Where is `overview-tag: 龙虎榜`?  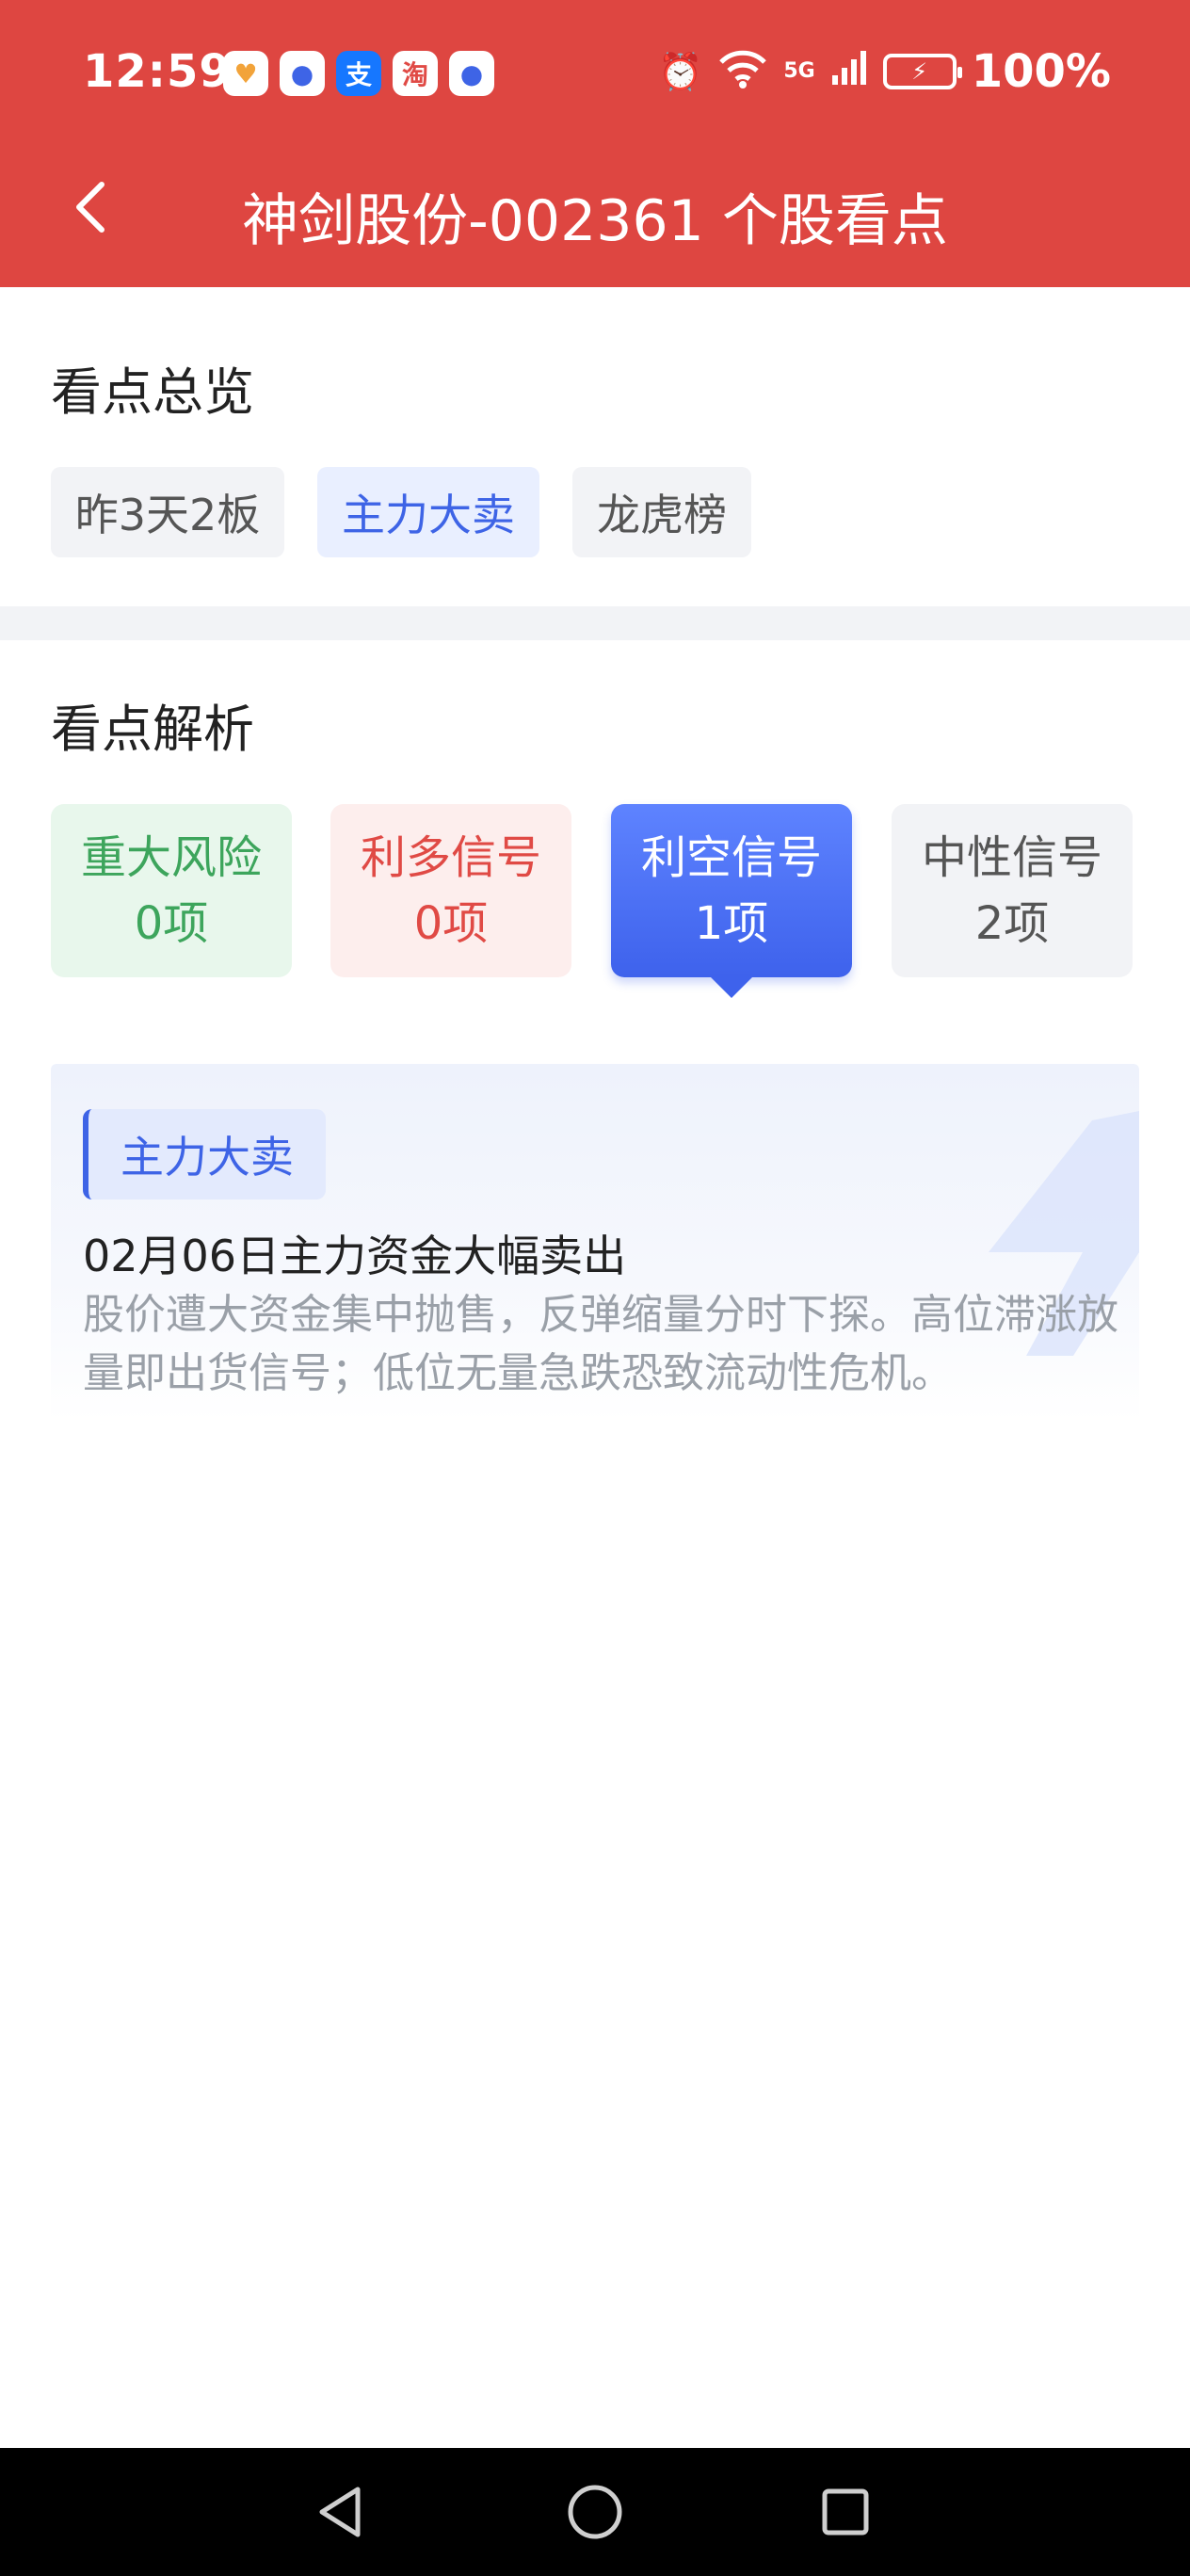 overview-tag: 龙虎榜 is located at coordinates (661, 512).